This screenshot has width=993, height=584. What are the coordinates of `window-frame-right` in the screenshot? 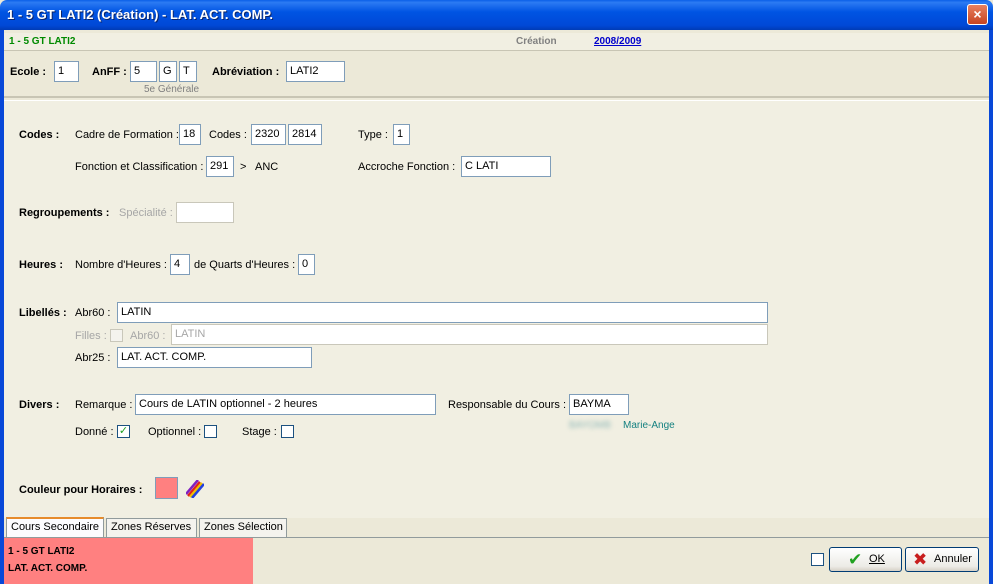 It's located at (991, 307).